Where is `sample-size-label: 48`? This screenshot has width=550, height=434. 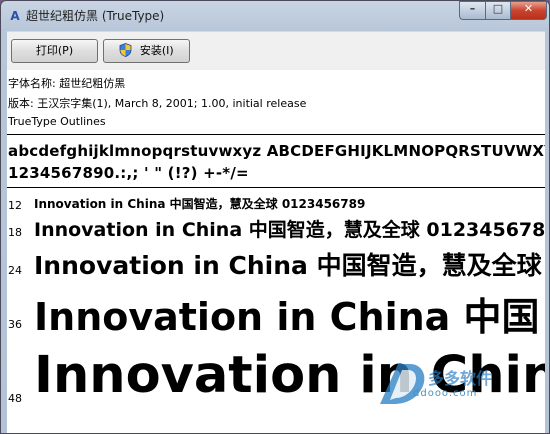 sample-size-label: 48 is located at coordinates (15, 398).